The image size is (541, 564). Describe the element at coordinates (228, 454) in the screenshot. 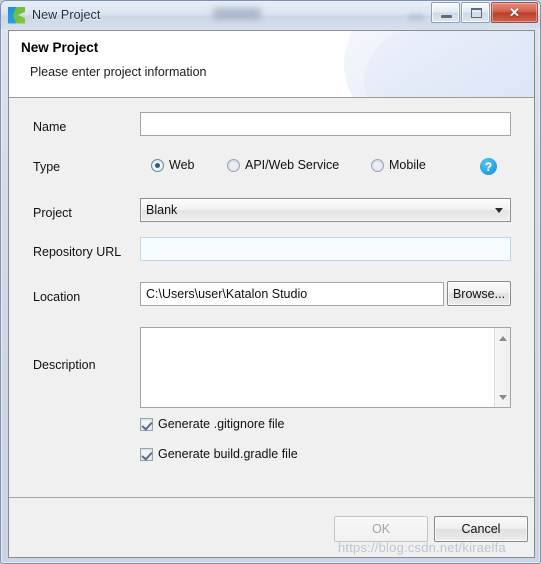

I see `checkbox-generate-build-gradle-label: Generate build.gradle file` at that location.